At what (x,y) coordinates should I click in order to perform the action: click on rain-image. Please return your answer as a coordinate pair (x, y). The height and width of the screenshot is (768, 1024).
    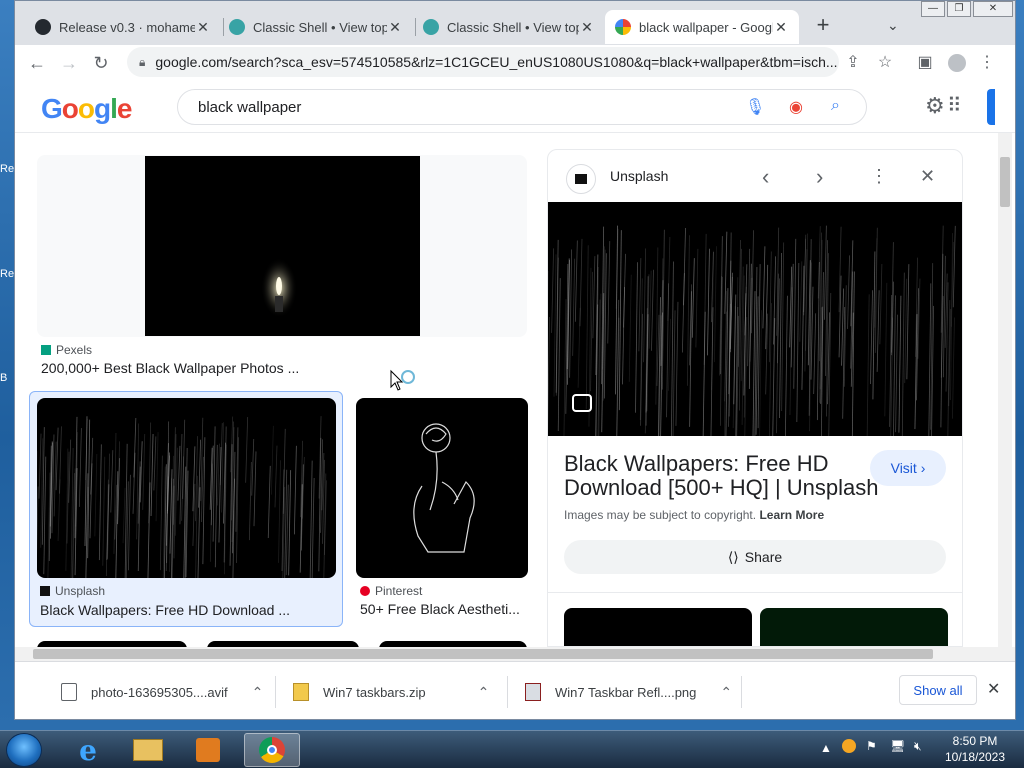
    Looking at the image, I should click on (186, 488).